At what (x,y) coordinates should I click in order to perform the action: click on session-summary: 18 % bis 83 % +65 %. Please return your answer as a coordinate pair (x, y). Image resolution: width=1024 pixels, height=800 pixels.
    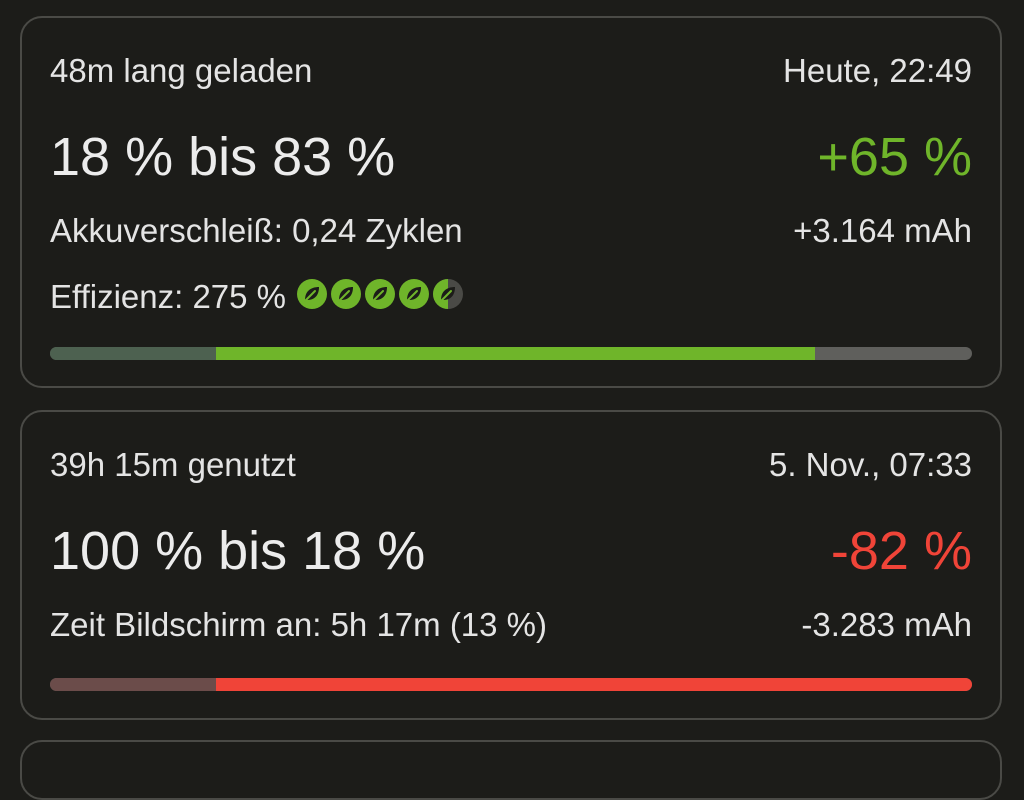
    Looking at the image, I should click on (511, 157).